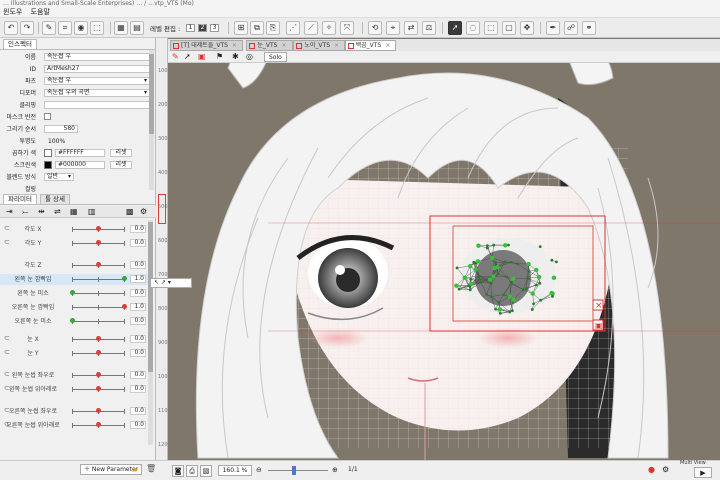 Image resolution: width=720 pixels, height=480 pixels. Describe the element at coordinates (175, 56) in the screenshot. I see `pen-icon: ✎` at that location.